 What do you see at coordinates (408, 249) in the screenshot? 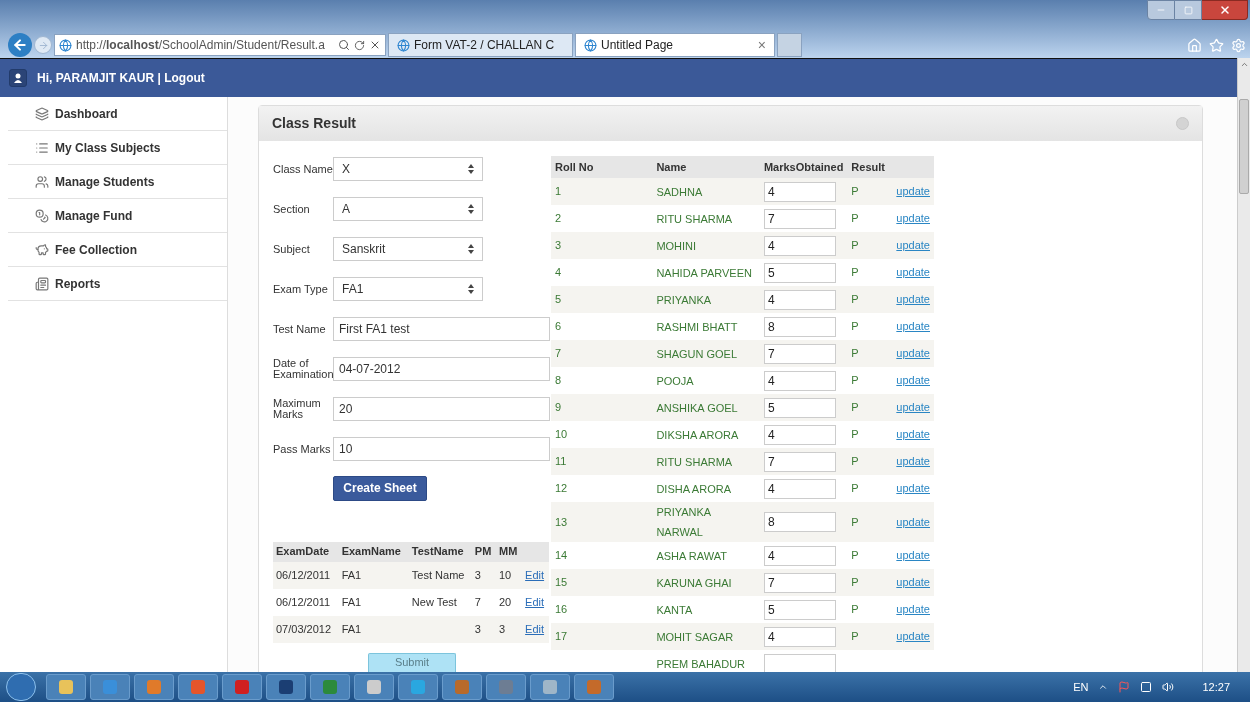
I see `dropdown-field: Sanskrit` at bounding box center [408, 249].